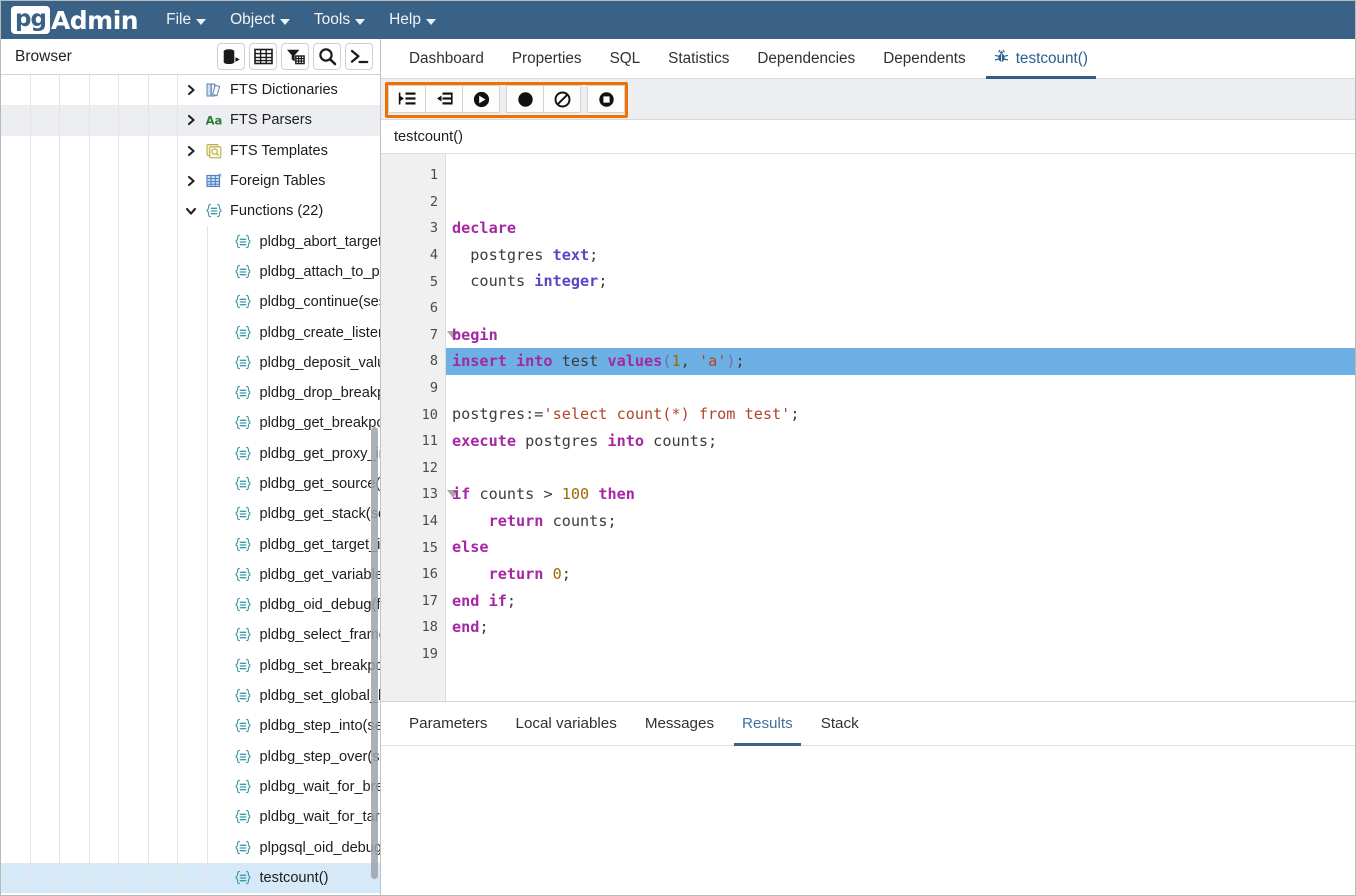 Image resolution: width=1356 pixels, height=896 pixels. I want to click on line-number: 14, so click(413, 521).